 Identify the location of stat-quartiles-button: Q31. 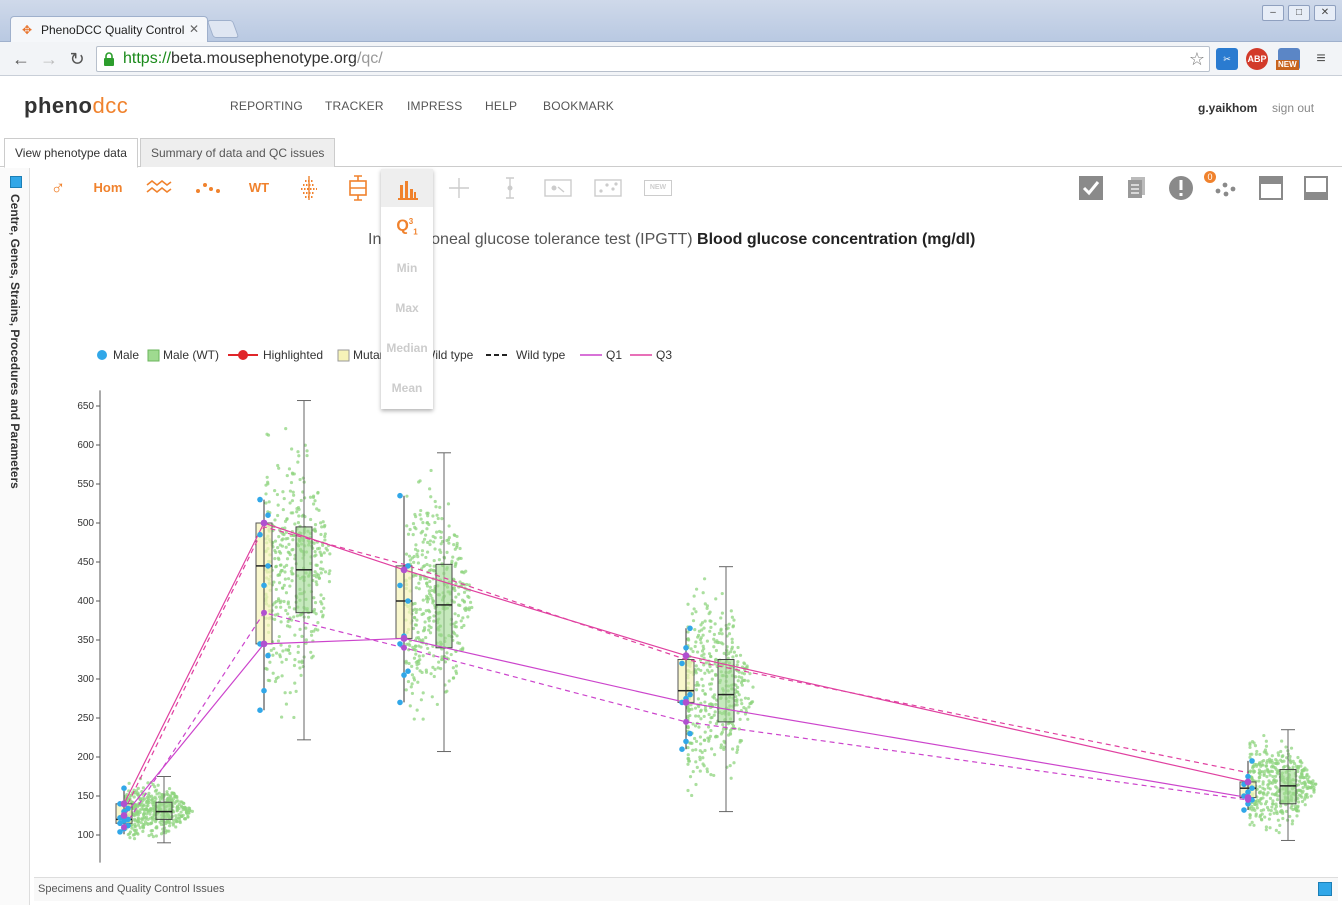
(407, 227).